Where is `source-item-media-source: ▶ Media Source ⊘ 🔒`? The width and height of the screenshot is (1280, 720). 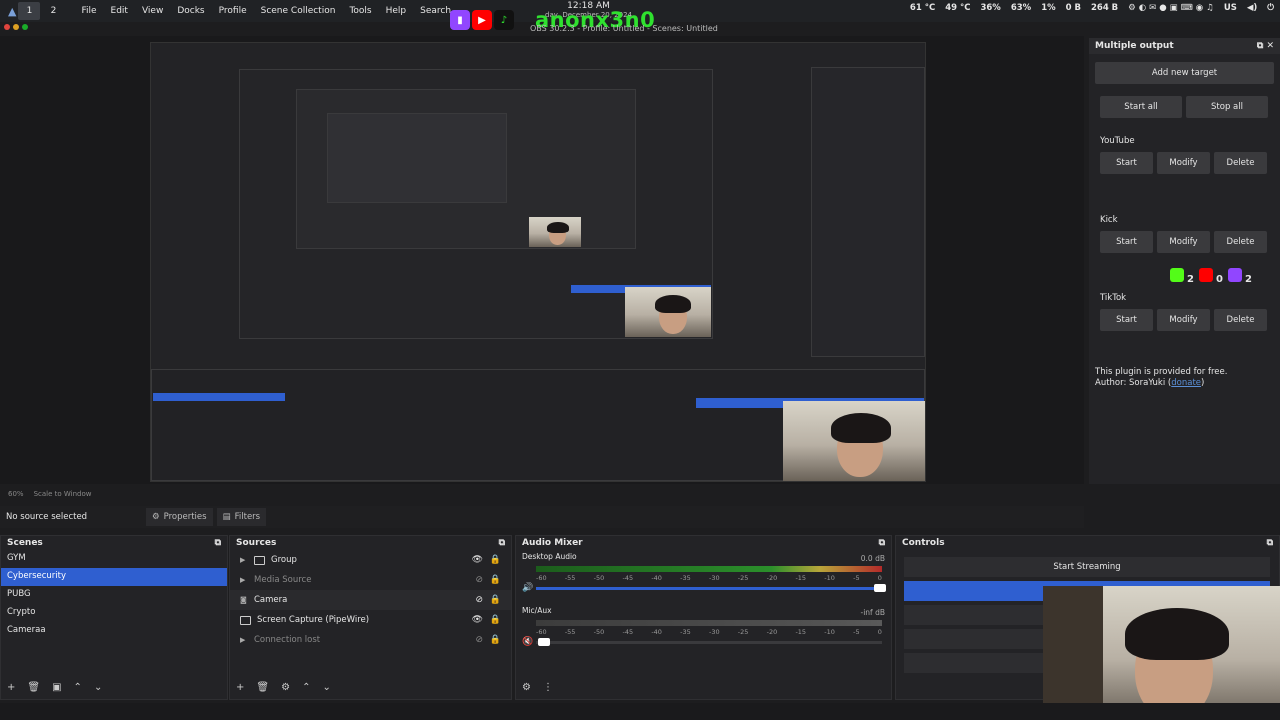
source-item-media-source: ▶ Media Source ⊘ 🔒 is located at coordinates (370, 580).